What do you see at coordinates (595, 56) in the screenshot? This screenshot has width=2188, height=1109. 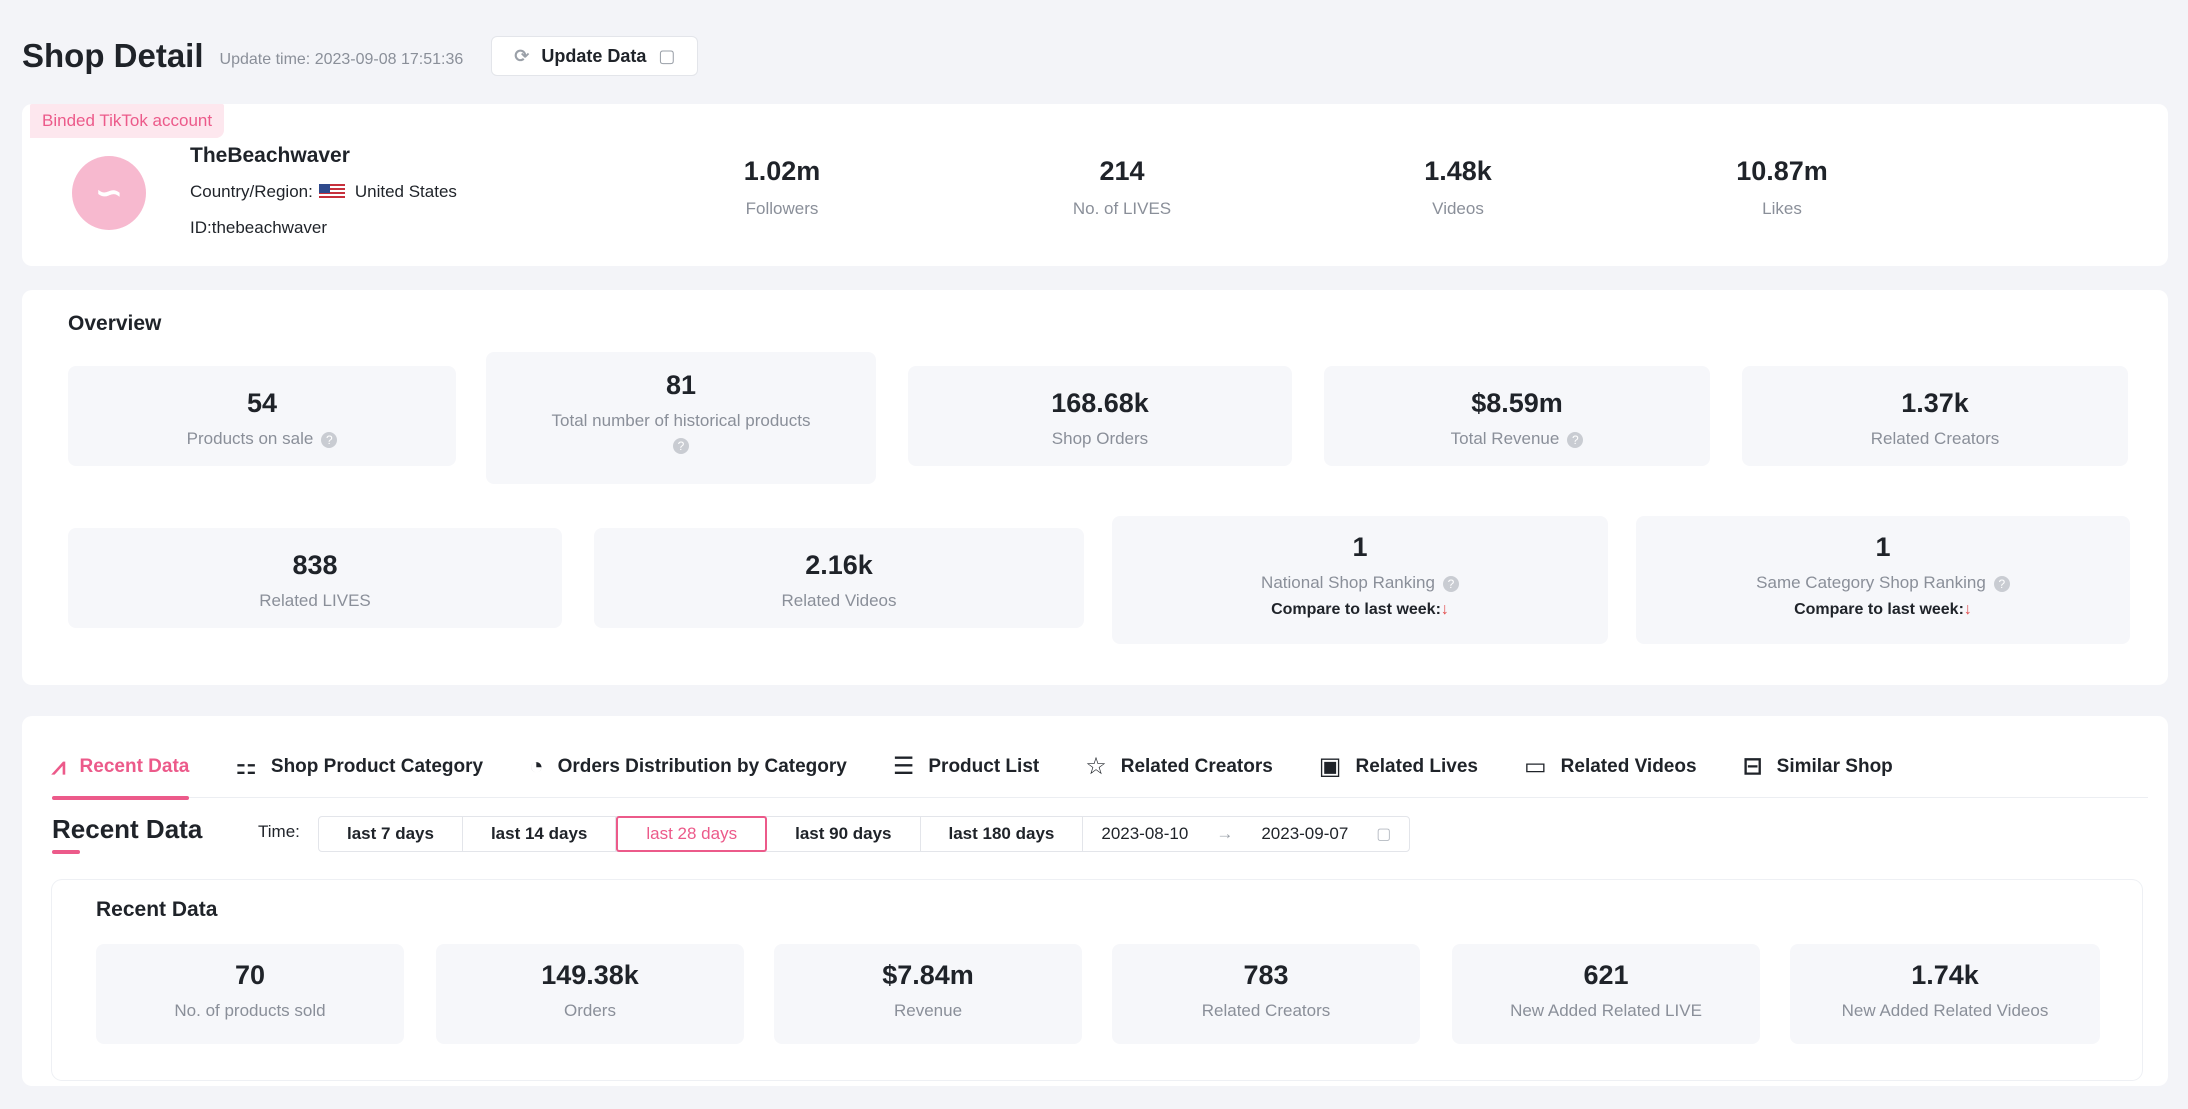 I see `update-data-button: ⟳ Update Data ▢` at bounding box center [595, 56].